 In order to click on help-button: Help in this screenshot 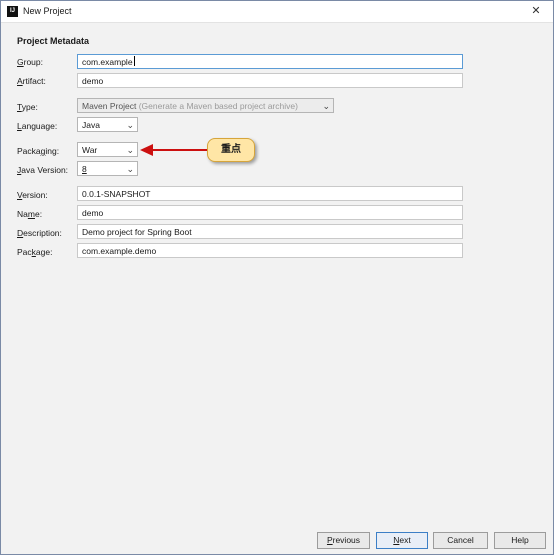, I will do `click(520, 540)`.